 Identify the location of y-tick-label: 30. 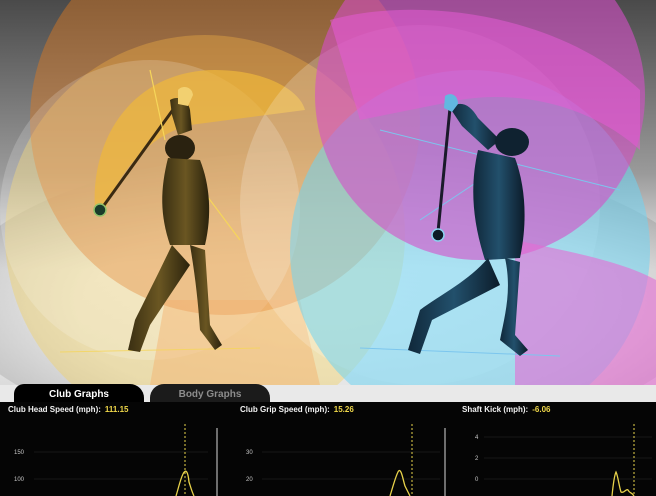
(249, 453).